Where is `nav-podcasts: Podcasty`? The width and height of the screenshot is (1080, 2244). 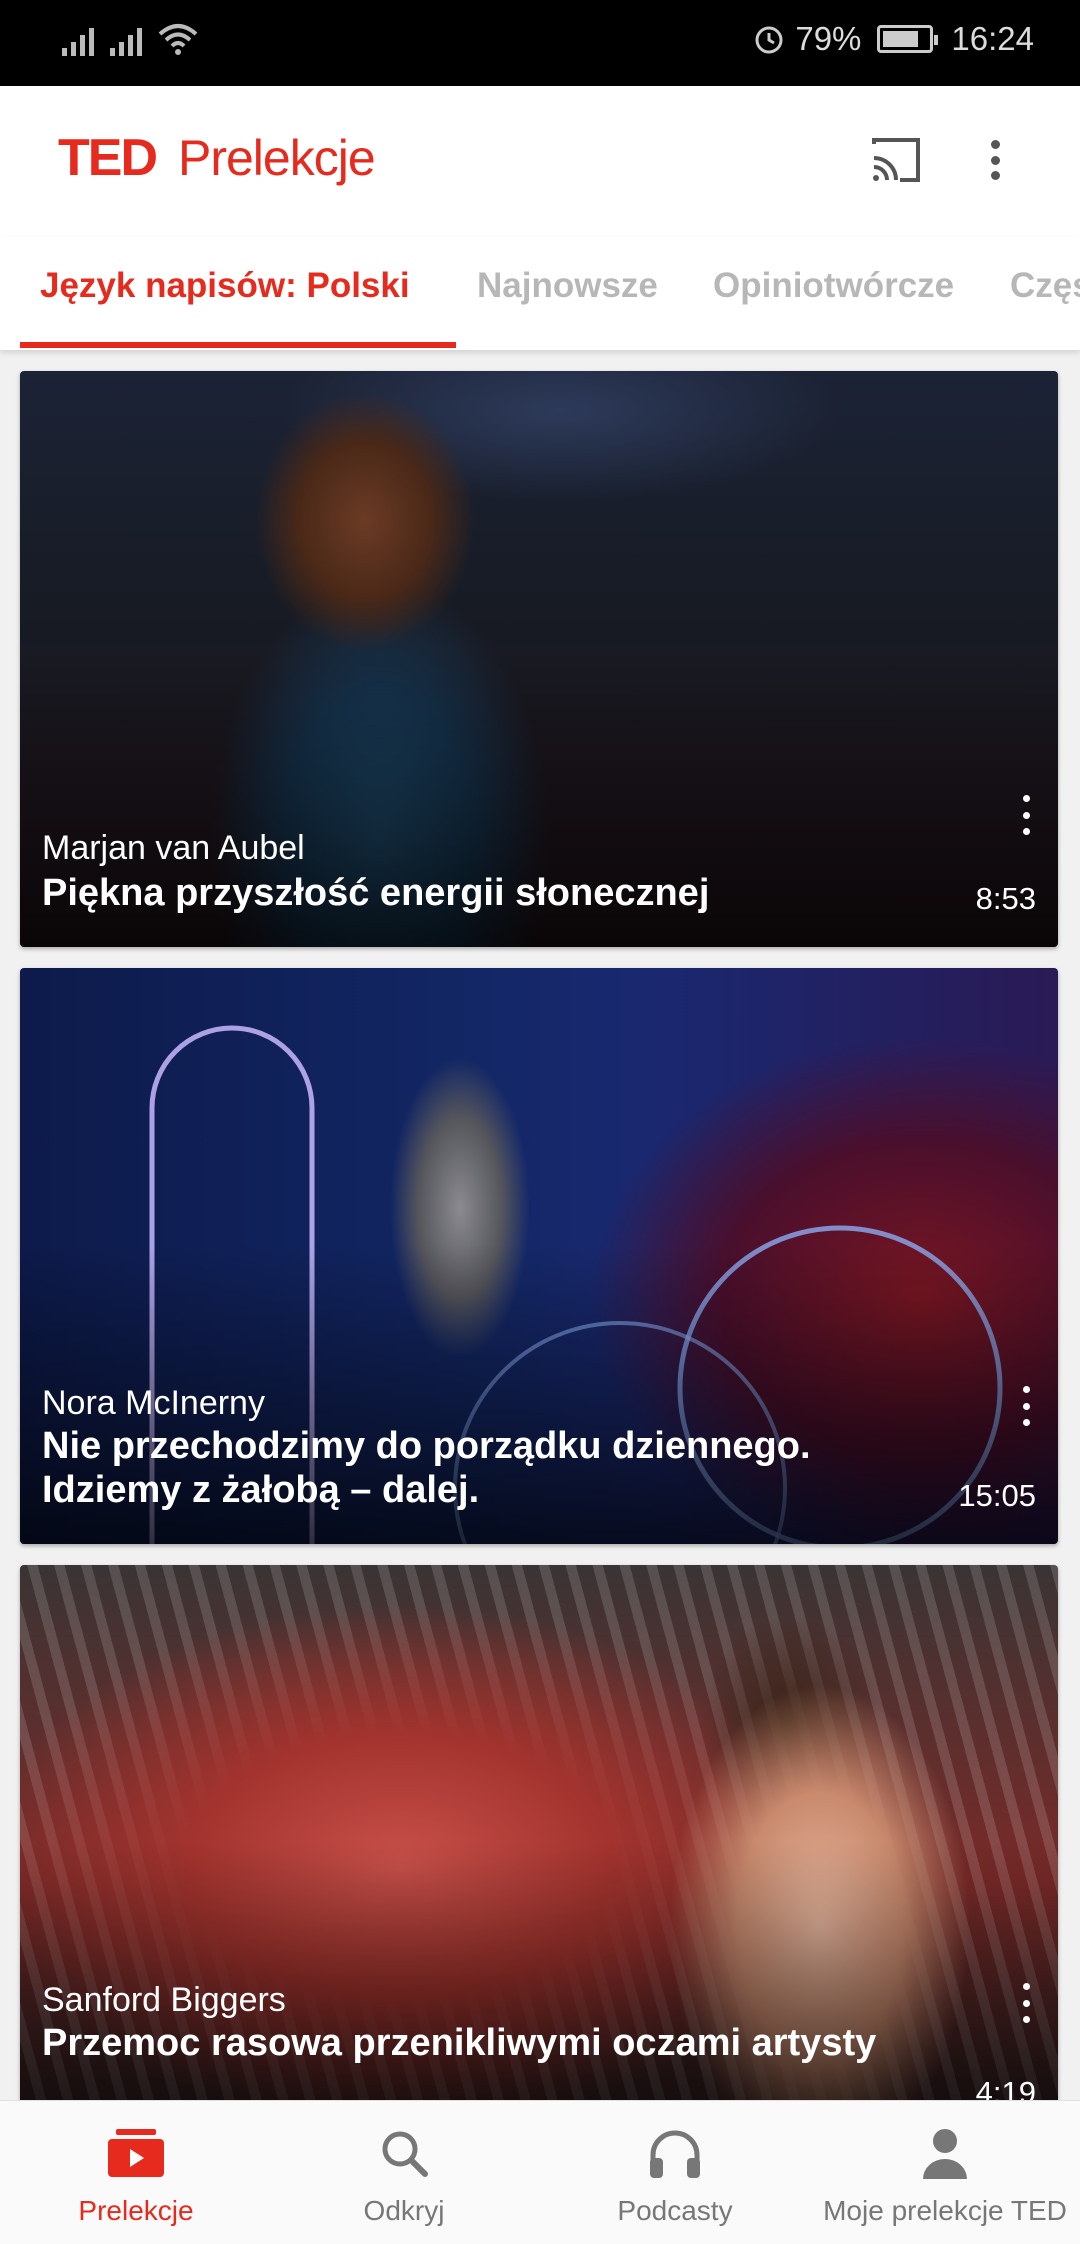
nav-podcasts: Podcasty is located at coordinates (675, 2172).